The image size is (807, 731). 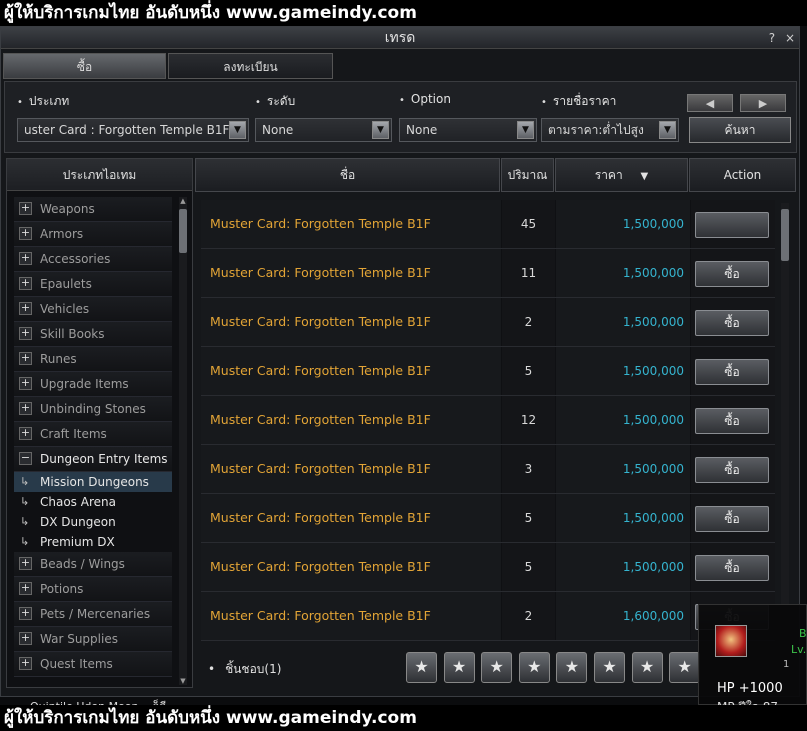 What do you see at coordinates (710, 103) in the screenshot?
I see `prev-page-button: ◀` at bounding box center [710, 103].